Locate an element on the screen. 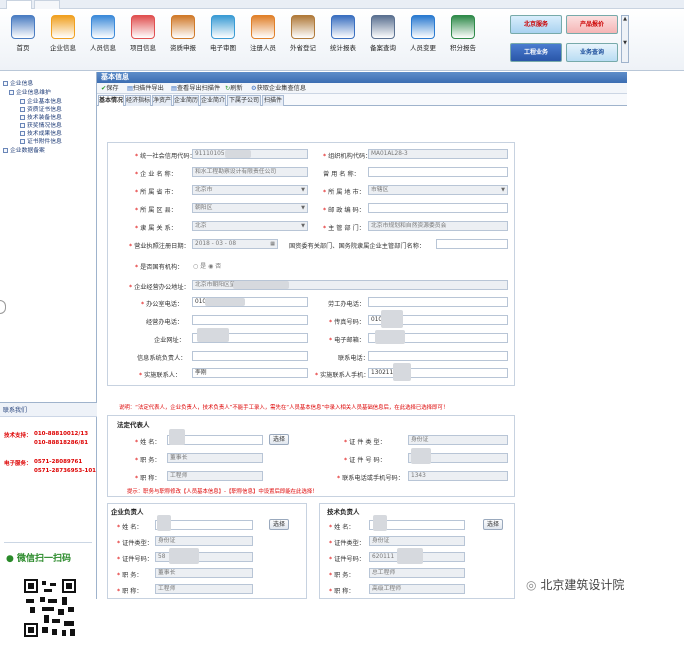 The image size is (684, 660). tech-name-label: * 姓 名： is located at coordinates (342, 527).